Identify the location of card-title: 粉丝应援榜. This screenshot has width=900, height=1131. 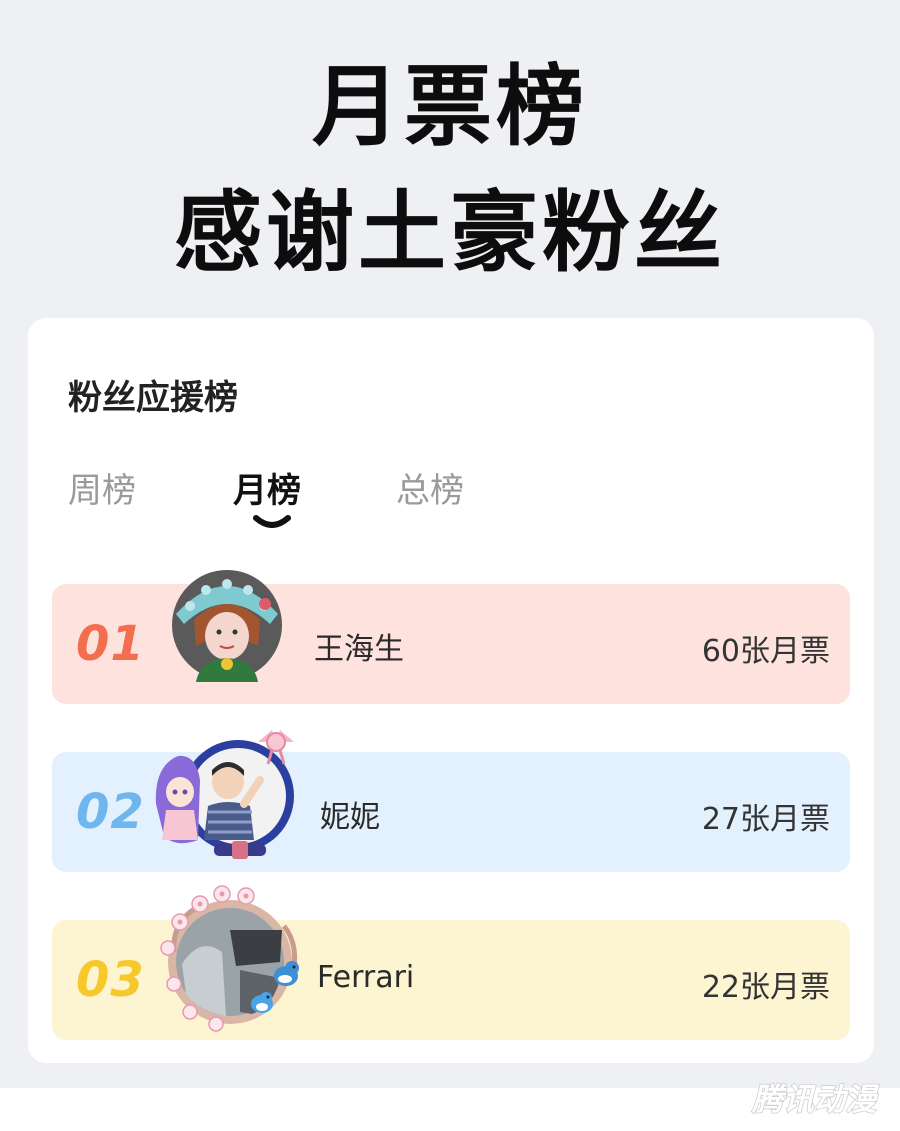
(153, 398).